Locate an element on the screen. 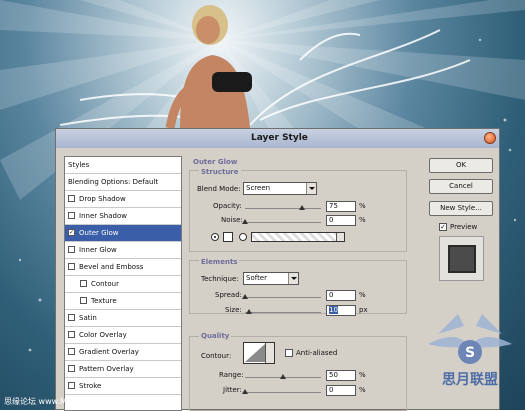 This screenshot has width=525, height=411. ok-button: OK is located at coordinates (461, 165).